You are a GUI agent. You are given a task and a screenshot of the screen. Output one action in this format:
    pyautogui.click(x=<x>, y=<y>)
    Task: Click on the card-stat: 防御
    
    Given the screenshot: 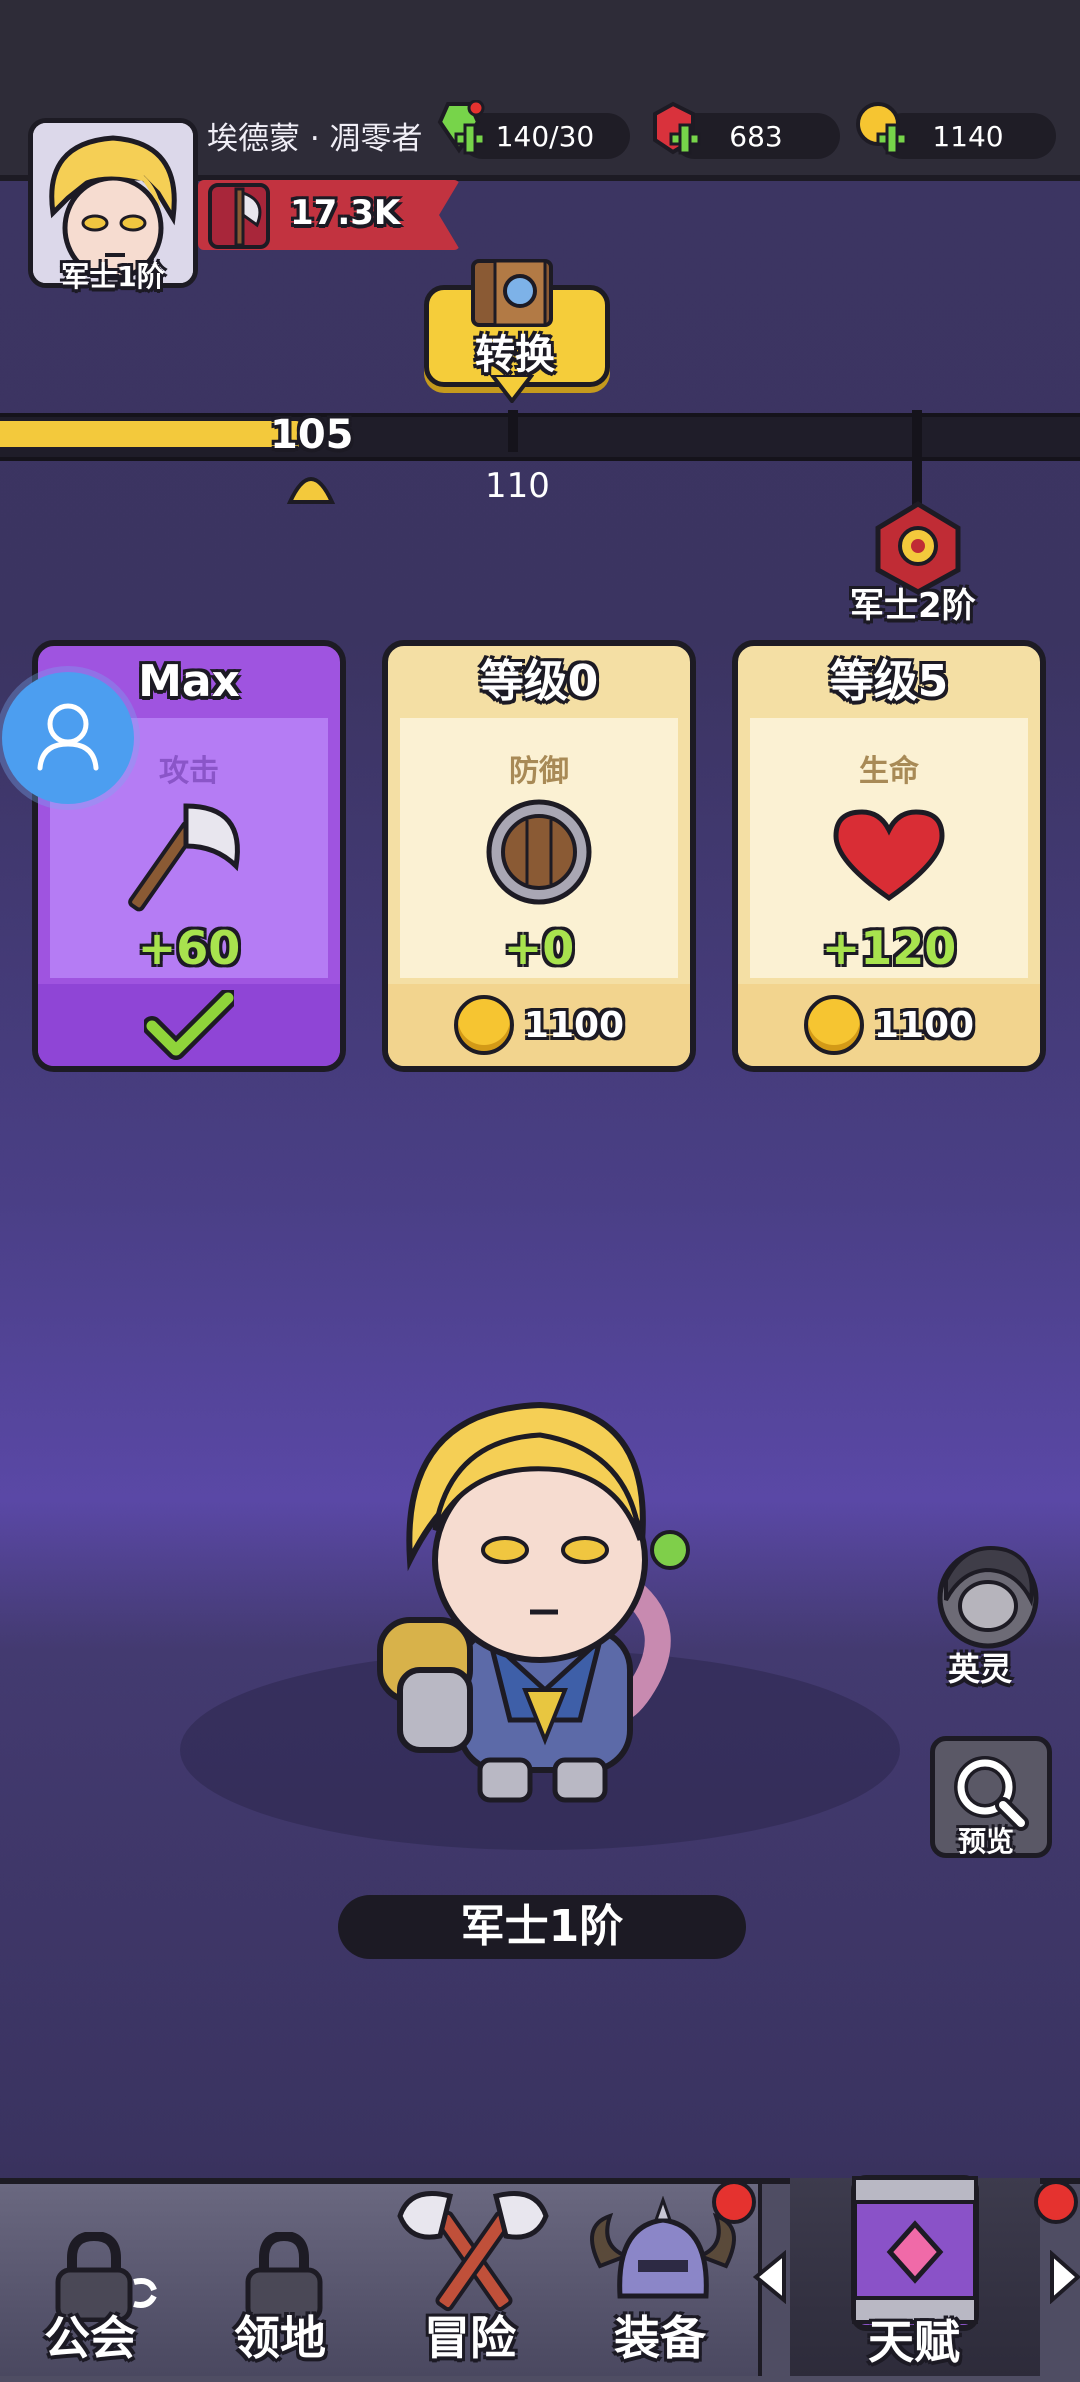 What is the action you would take?
    pyautogui.click(x=539, y=771)
    